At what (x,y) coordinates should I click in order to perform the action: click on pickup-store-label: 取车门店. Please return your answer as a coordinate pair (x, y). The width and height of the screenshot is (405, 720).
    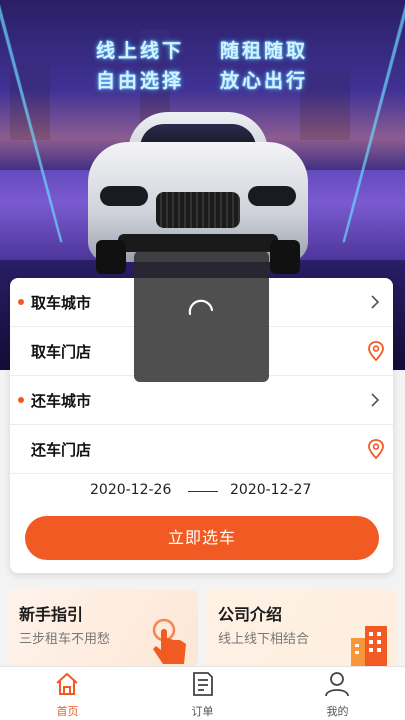
    Looking at the image, I should click on (61, 351).